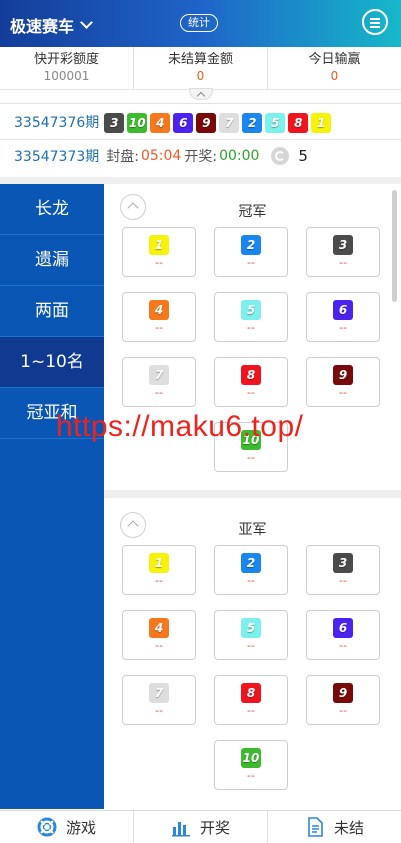 This screenshot has height=843, width=401. I want to click on lifebuoy-icon, so click(47, 827).